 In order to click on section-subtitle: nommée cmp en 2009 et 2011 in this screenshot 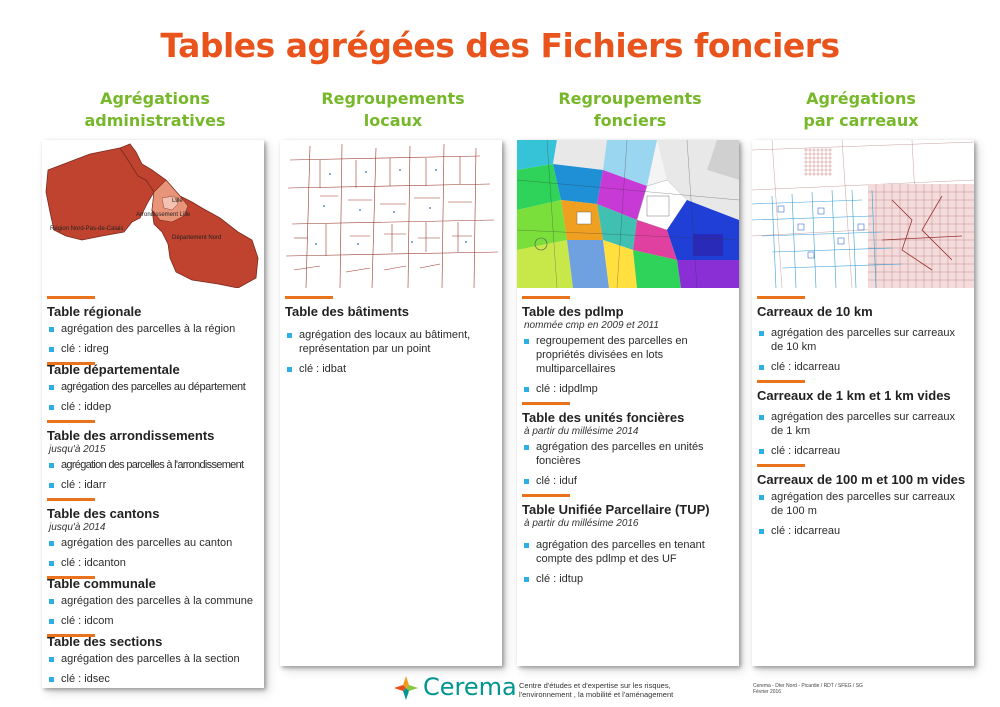, I will do `click(591, 325)`.